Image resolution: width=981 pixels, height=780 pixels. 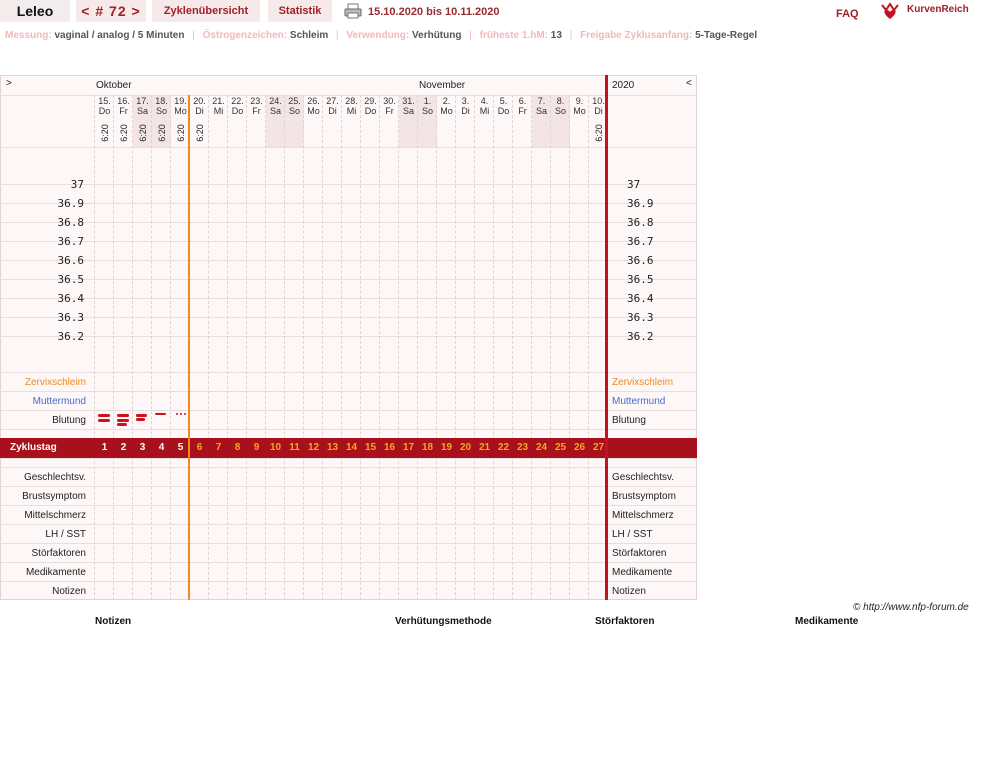 I want to click on row-label-bleeding: Blutung, so click(x=43, y=420).